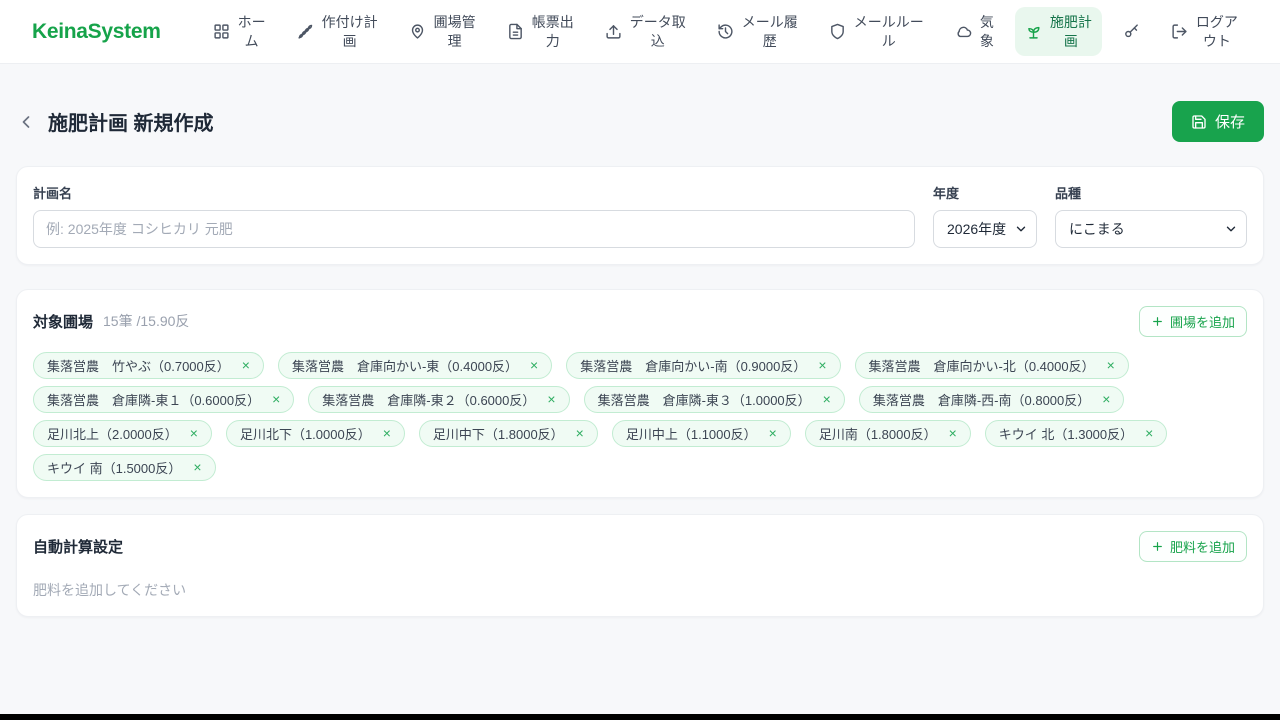  I want to click on history-icon, so click(725, 31).